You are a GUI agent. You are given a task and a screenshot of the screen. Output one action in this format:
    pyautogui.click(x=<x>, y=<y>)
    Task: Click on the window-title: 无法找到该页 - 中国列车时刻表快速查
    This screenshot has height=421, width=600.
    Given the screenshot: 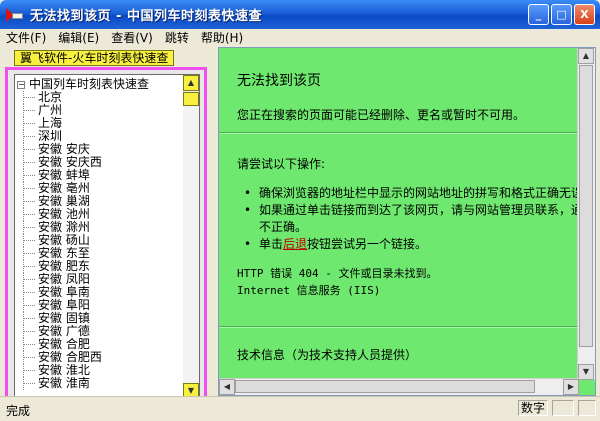 What is the action you would take?
    pyautogui.click(x=146, y=16)
    